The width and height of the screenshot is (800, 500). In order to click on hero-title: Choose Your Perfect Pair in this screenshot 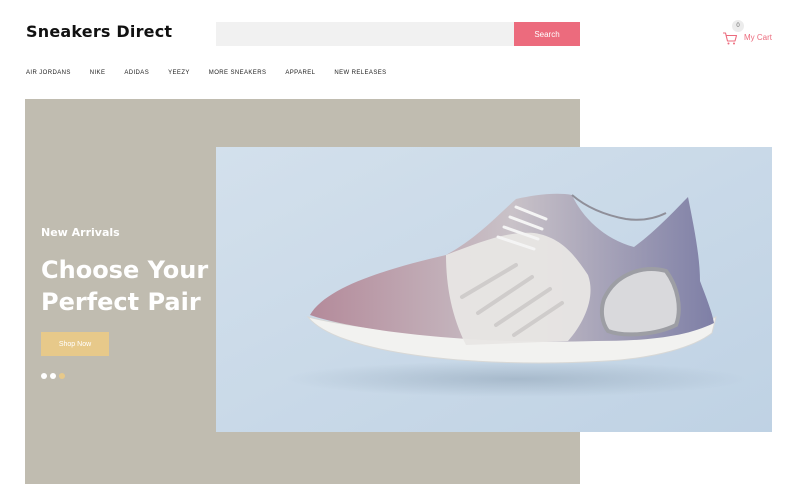, I will do `click(124, 286)`.